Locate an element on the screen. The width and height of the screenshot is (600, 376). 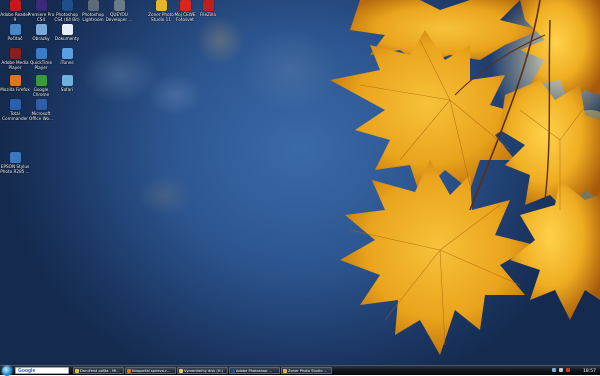
google-search-box: Google is located at coordinates (42, 370).